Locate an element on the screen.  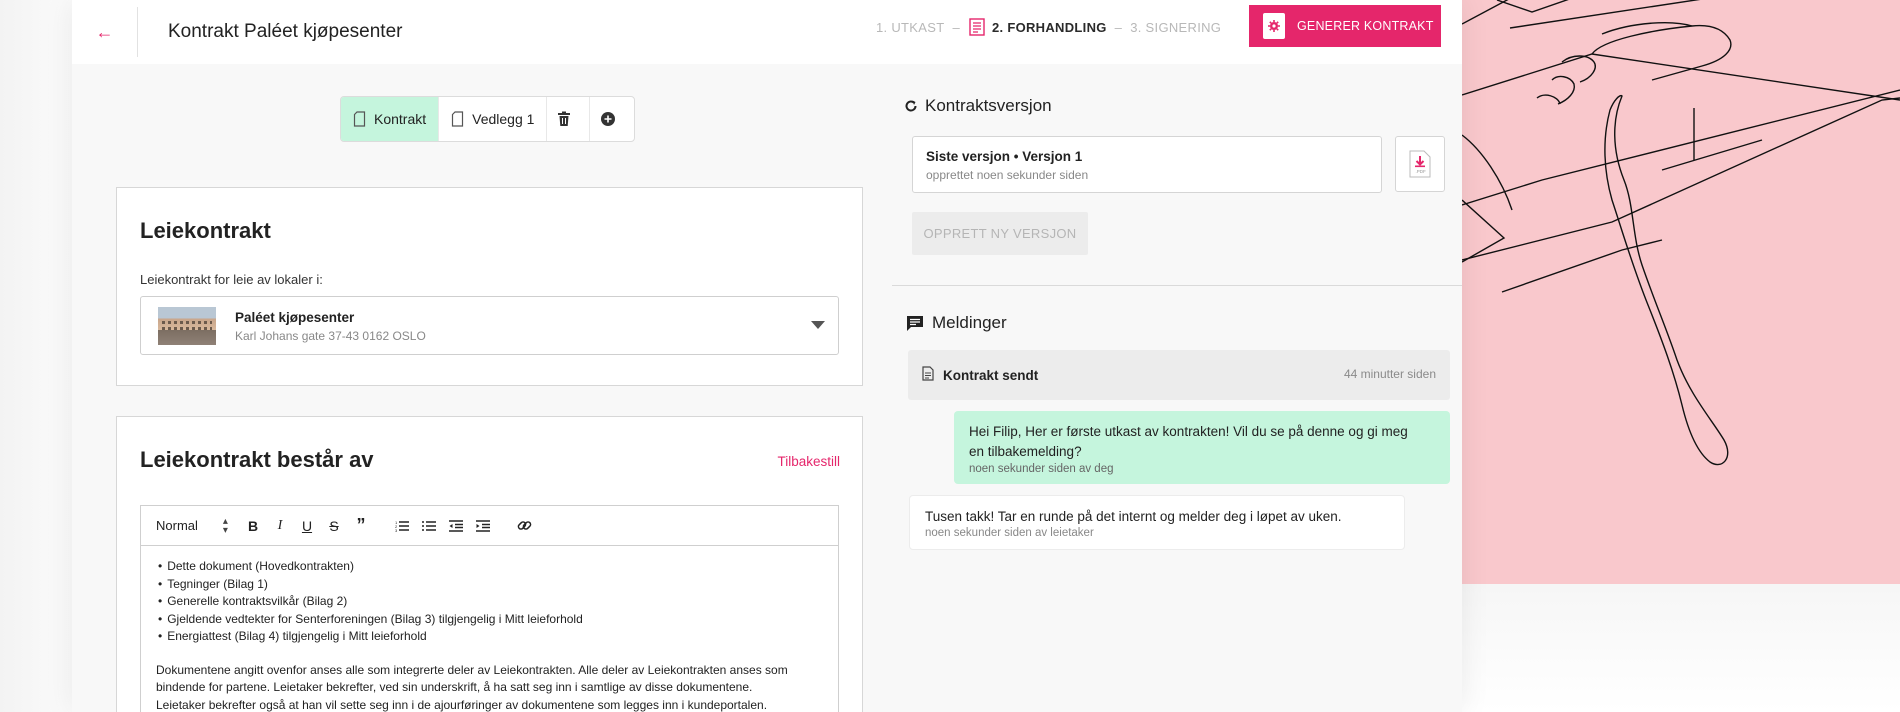
caret-down-icon is located at coordinates (818, 325).